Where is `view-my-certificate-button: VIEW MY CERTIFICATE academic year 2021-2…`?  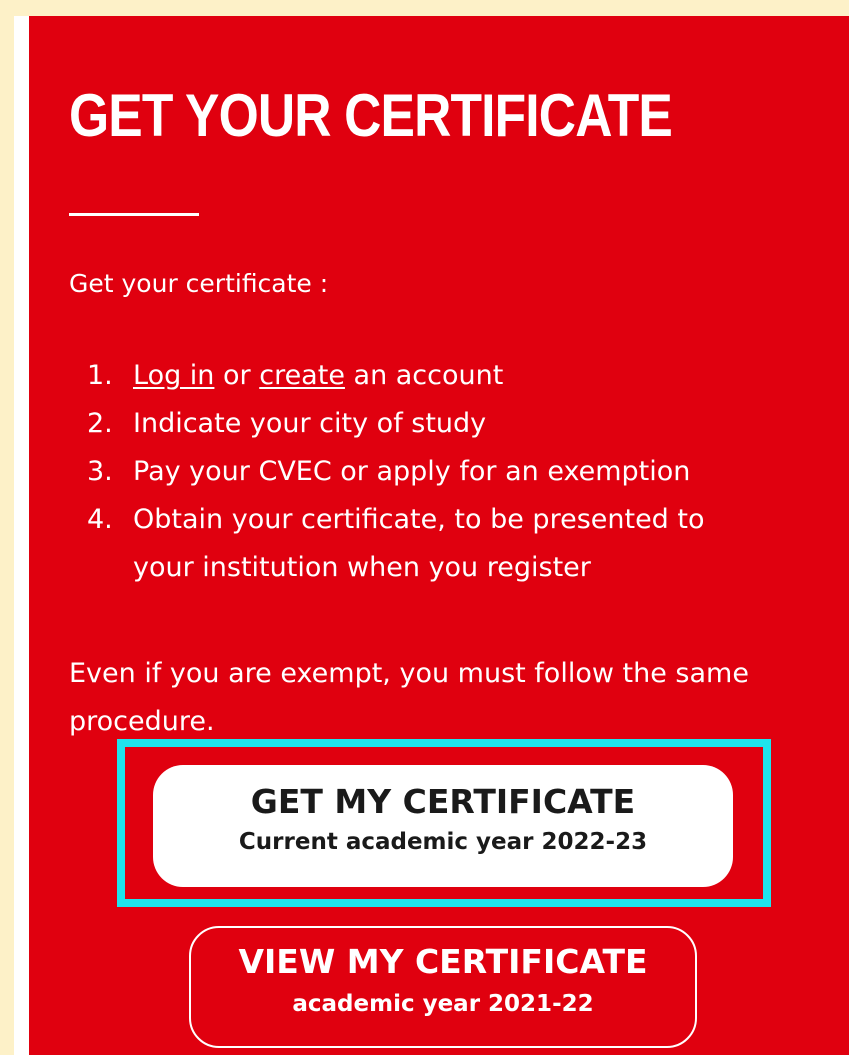
view-my-certificate-button: VIEW MY CERTIFICATE academic year 2021-2… is located at coordinates (443, 987).